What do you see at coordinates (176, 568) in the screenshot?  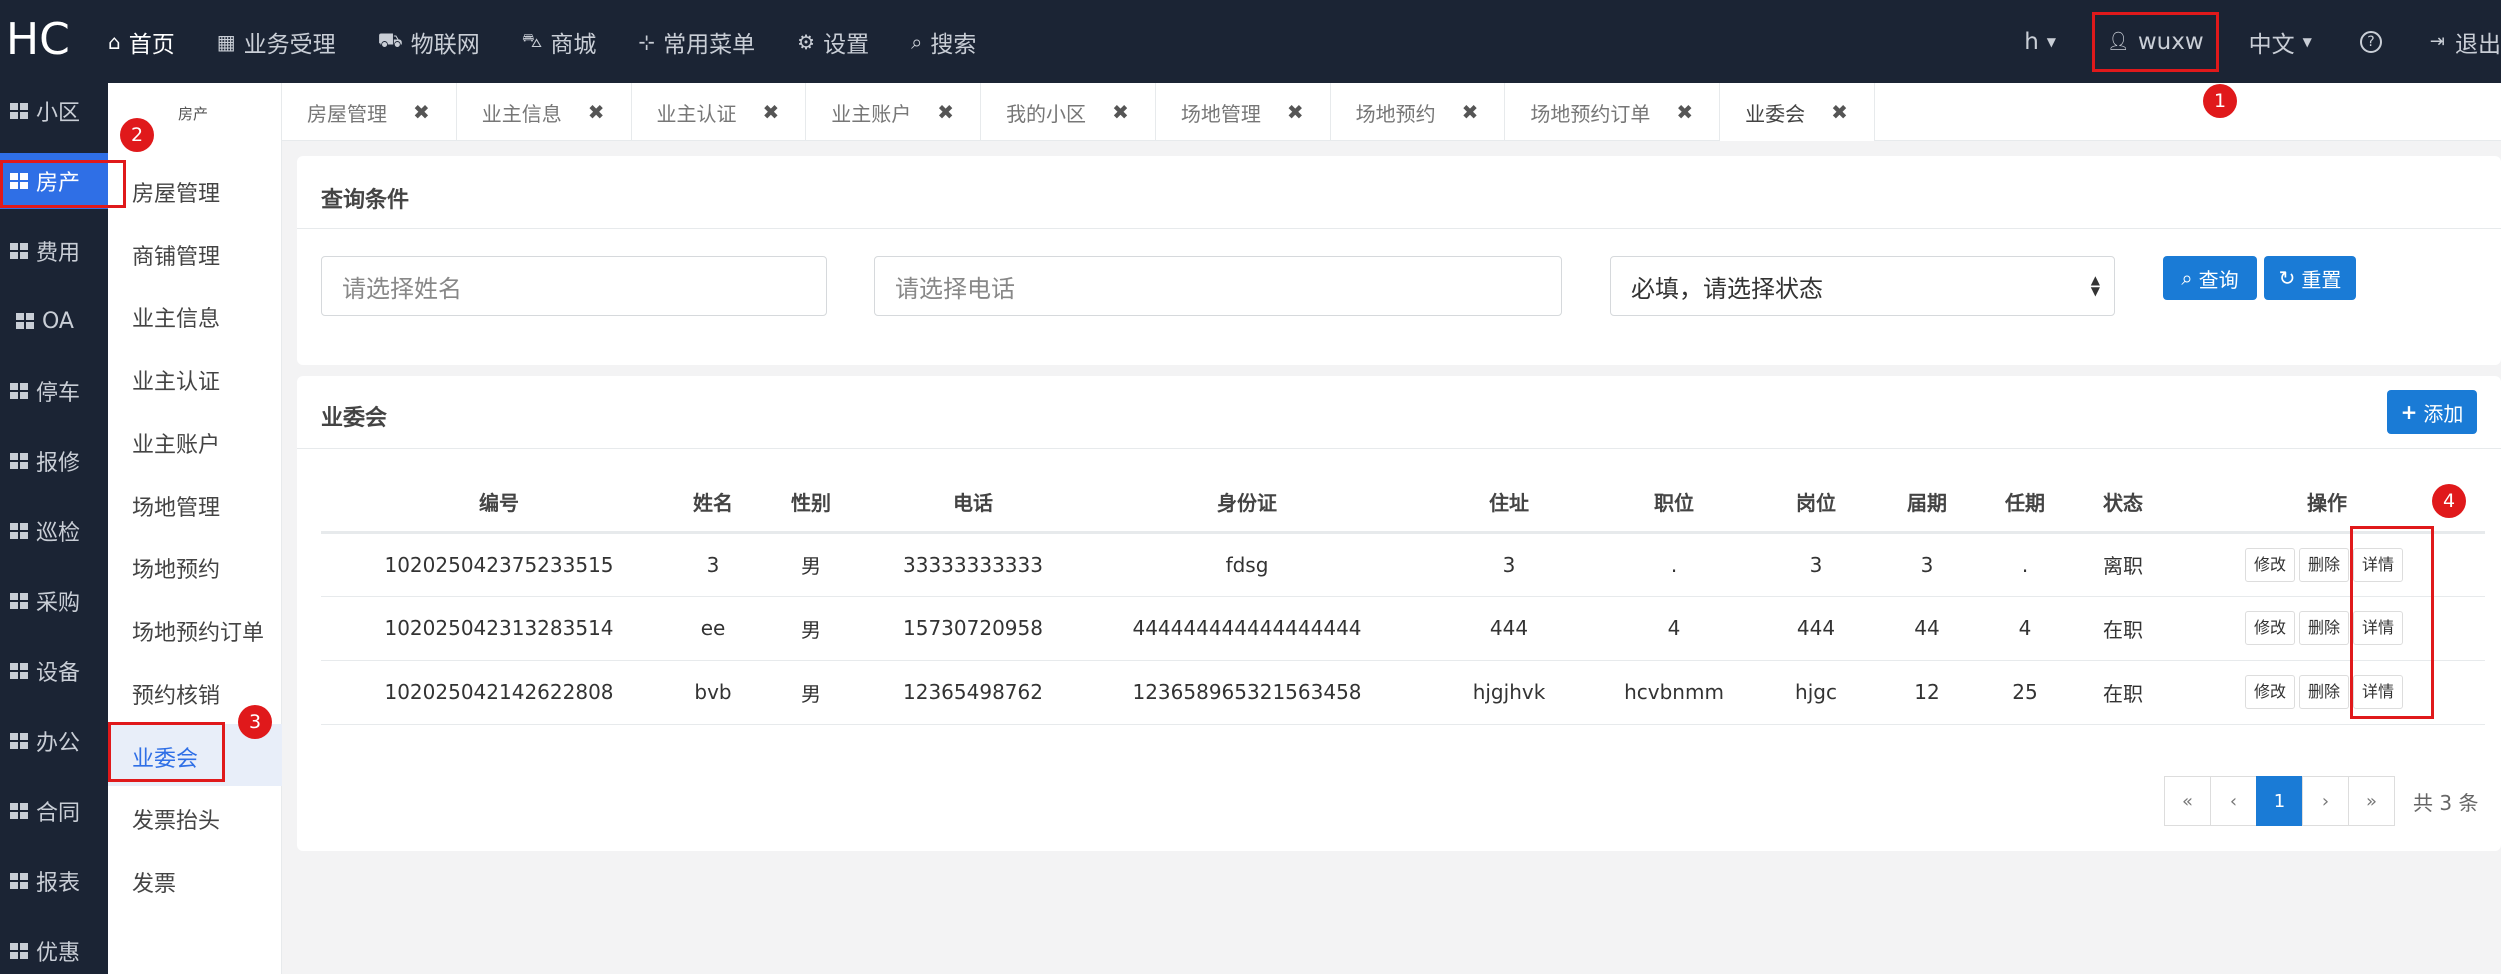 I see `submenu-item: 场地预约` at bounding box center [176, 568].